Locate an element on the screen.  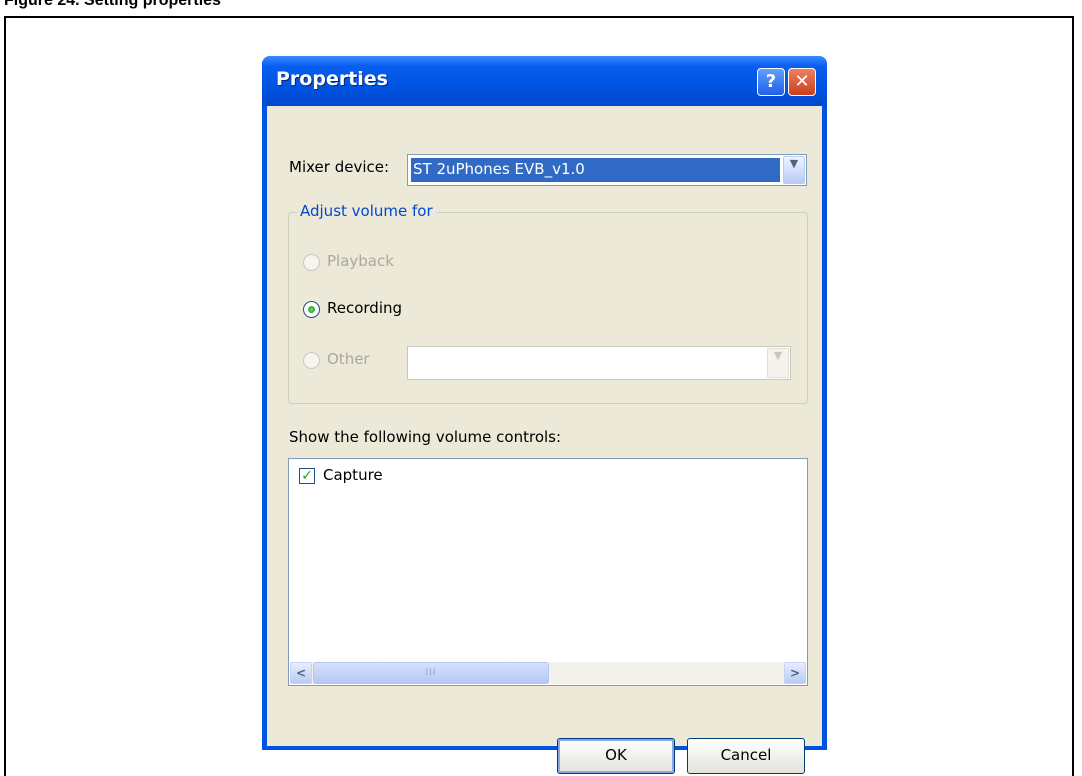
horizontal-scrollbar: < III > is located at coordinates (548, 673).